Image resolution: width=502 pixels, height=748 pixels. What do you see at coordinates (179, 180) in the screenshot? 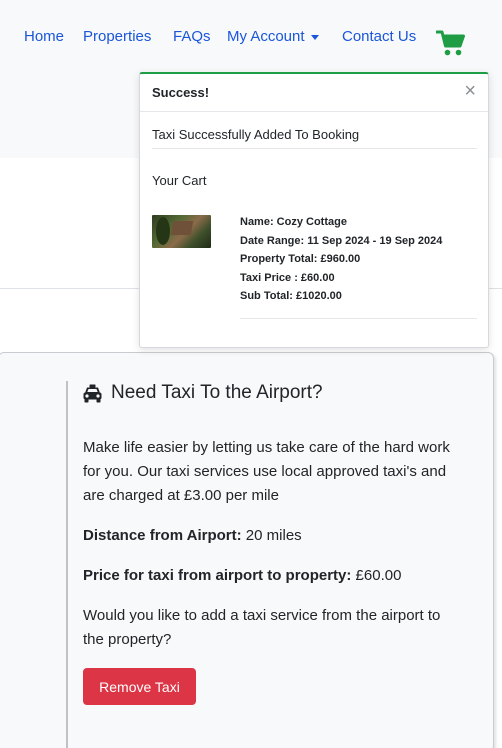
I see `cart-title: Your Cart` at bounding box center [179, 180].